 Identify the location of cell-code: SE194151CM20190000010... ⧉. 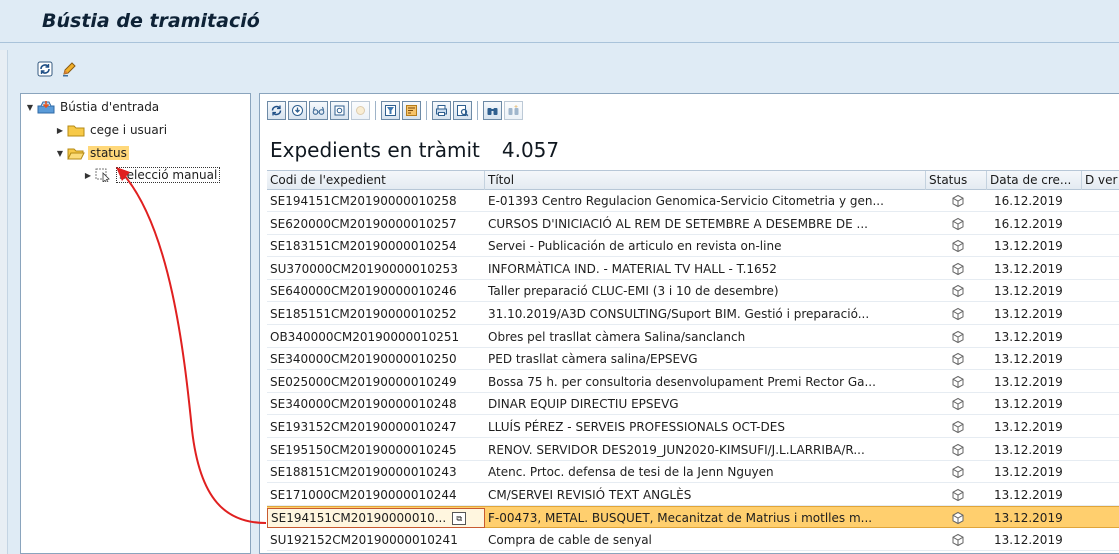
(376, 518).